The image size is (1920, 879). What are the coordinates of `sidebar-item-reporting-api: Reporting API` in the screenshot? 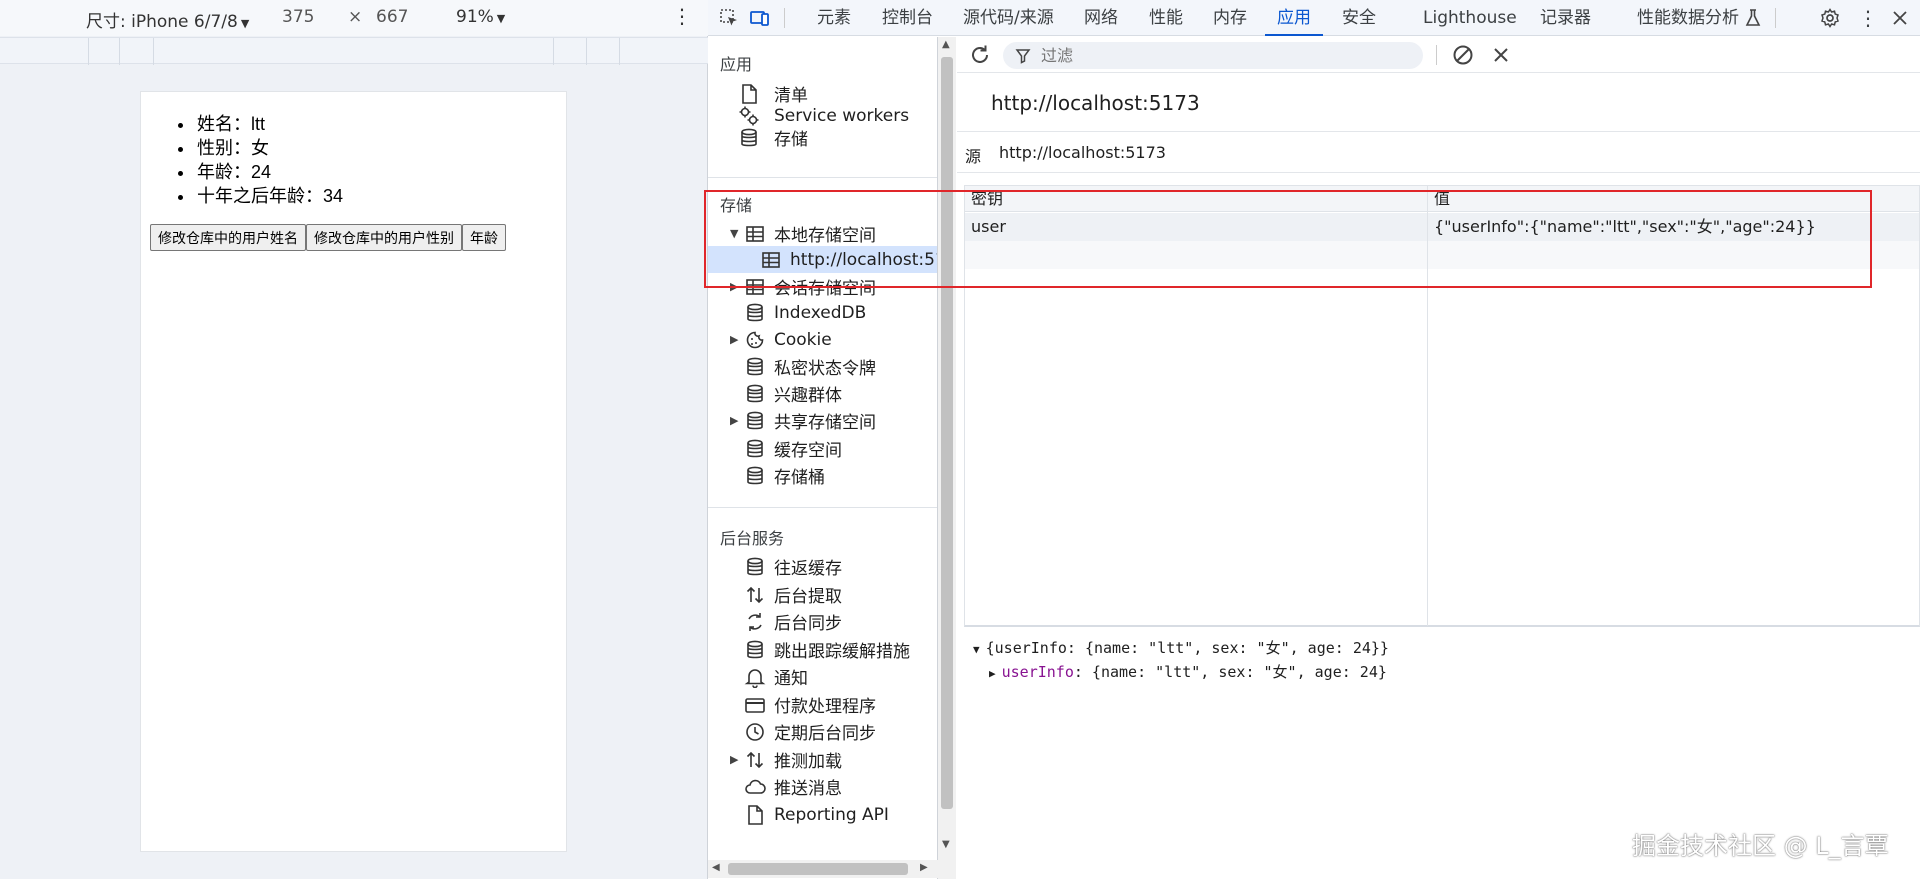 It's located at (822, 814).